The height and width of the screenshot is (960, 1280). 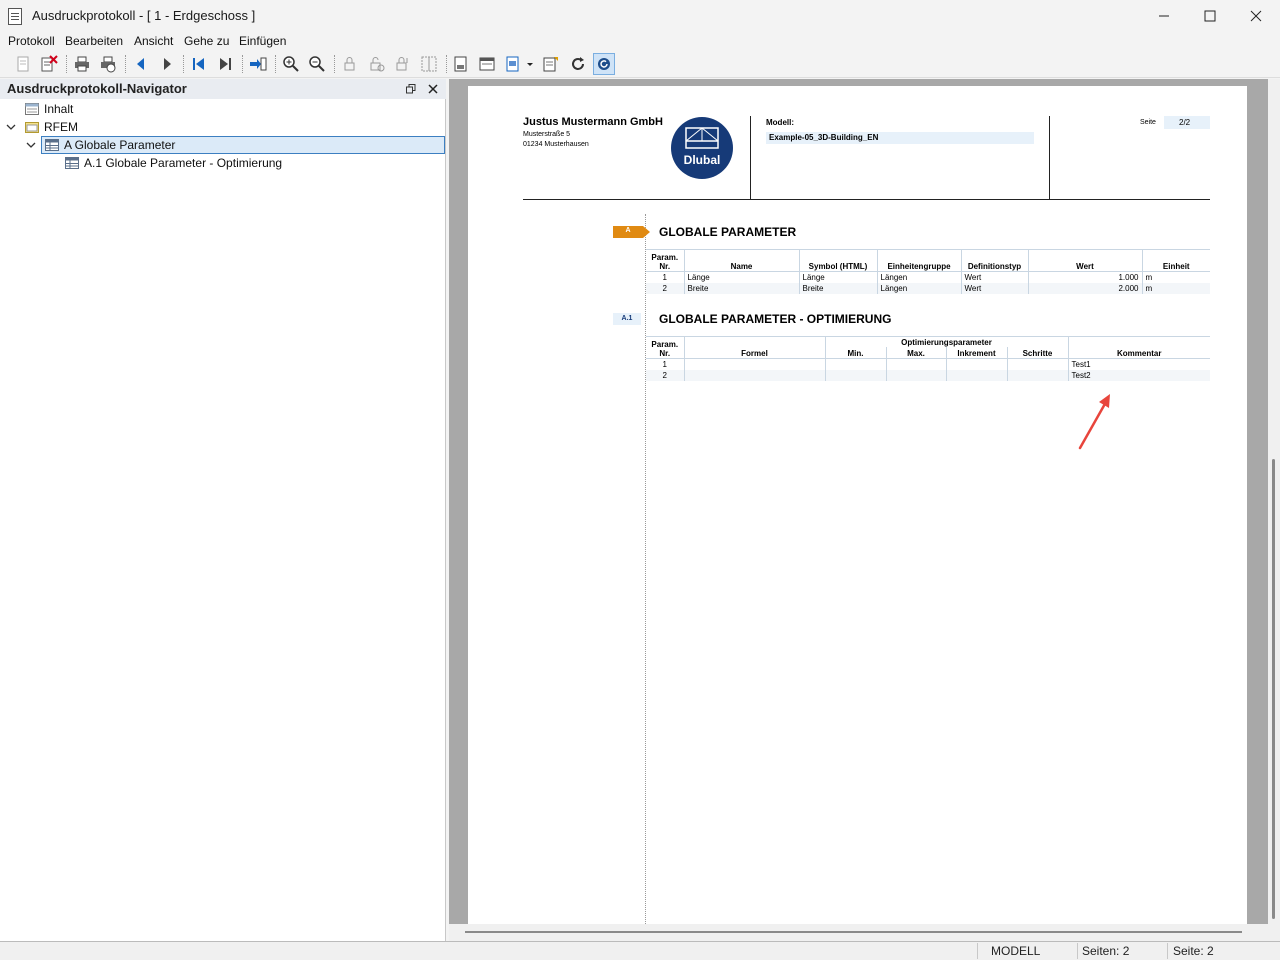 I want to click on header-einheitengruppe: Einheitengruppe, so click(x=918, y=260).